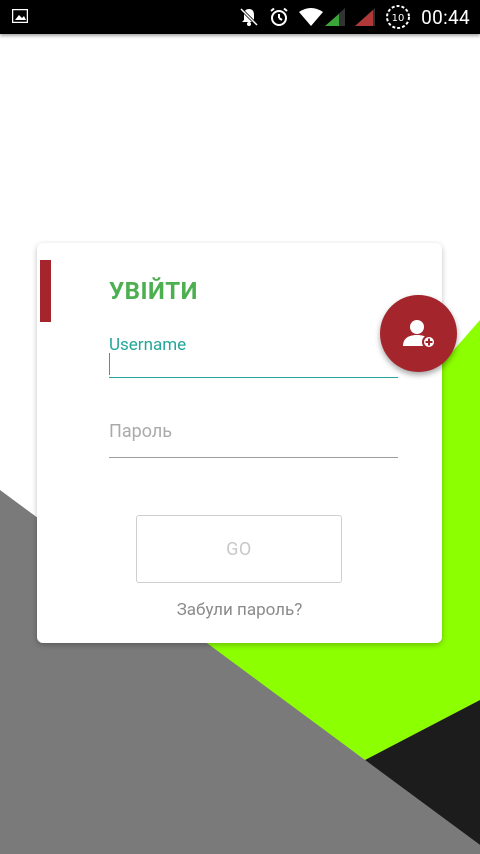 The width and height of the screenshot is (480, 854). I want to click on login-title: УВІЙТИ, so click(153, 291).